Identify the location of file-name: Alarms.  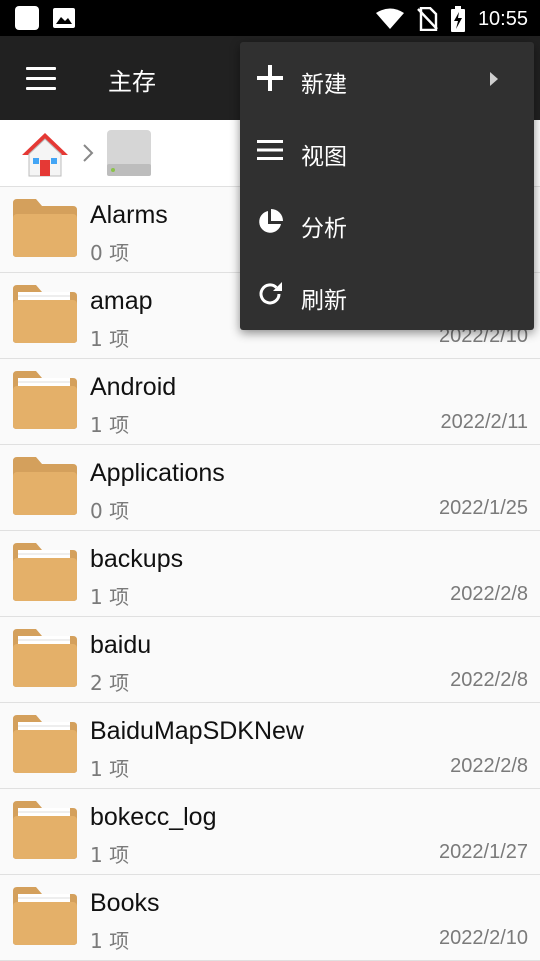
(129, 215).